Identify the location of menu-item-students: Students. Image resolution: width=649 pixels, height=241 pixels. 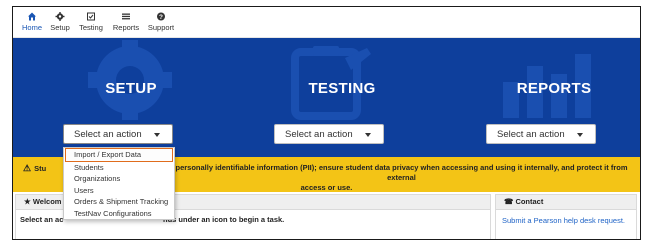
(119, 168).